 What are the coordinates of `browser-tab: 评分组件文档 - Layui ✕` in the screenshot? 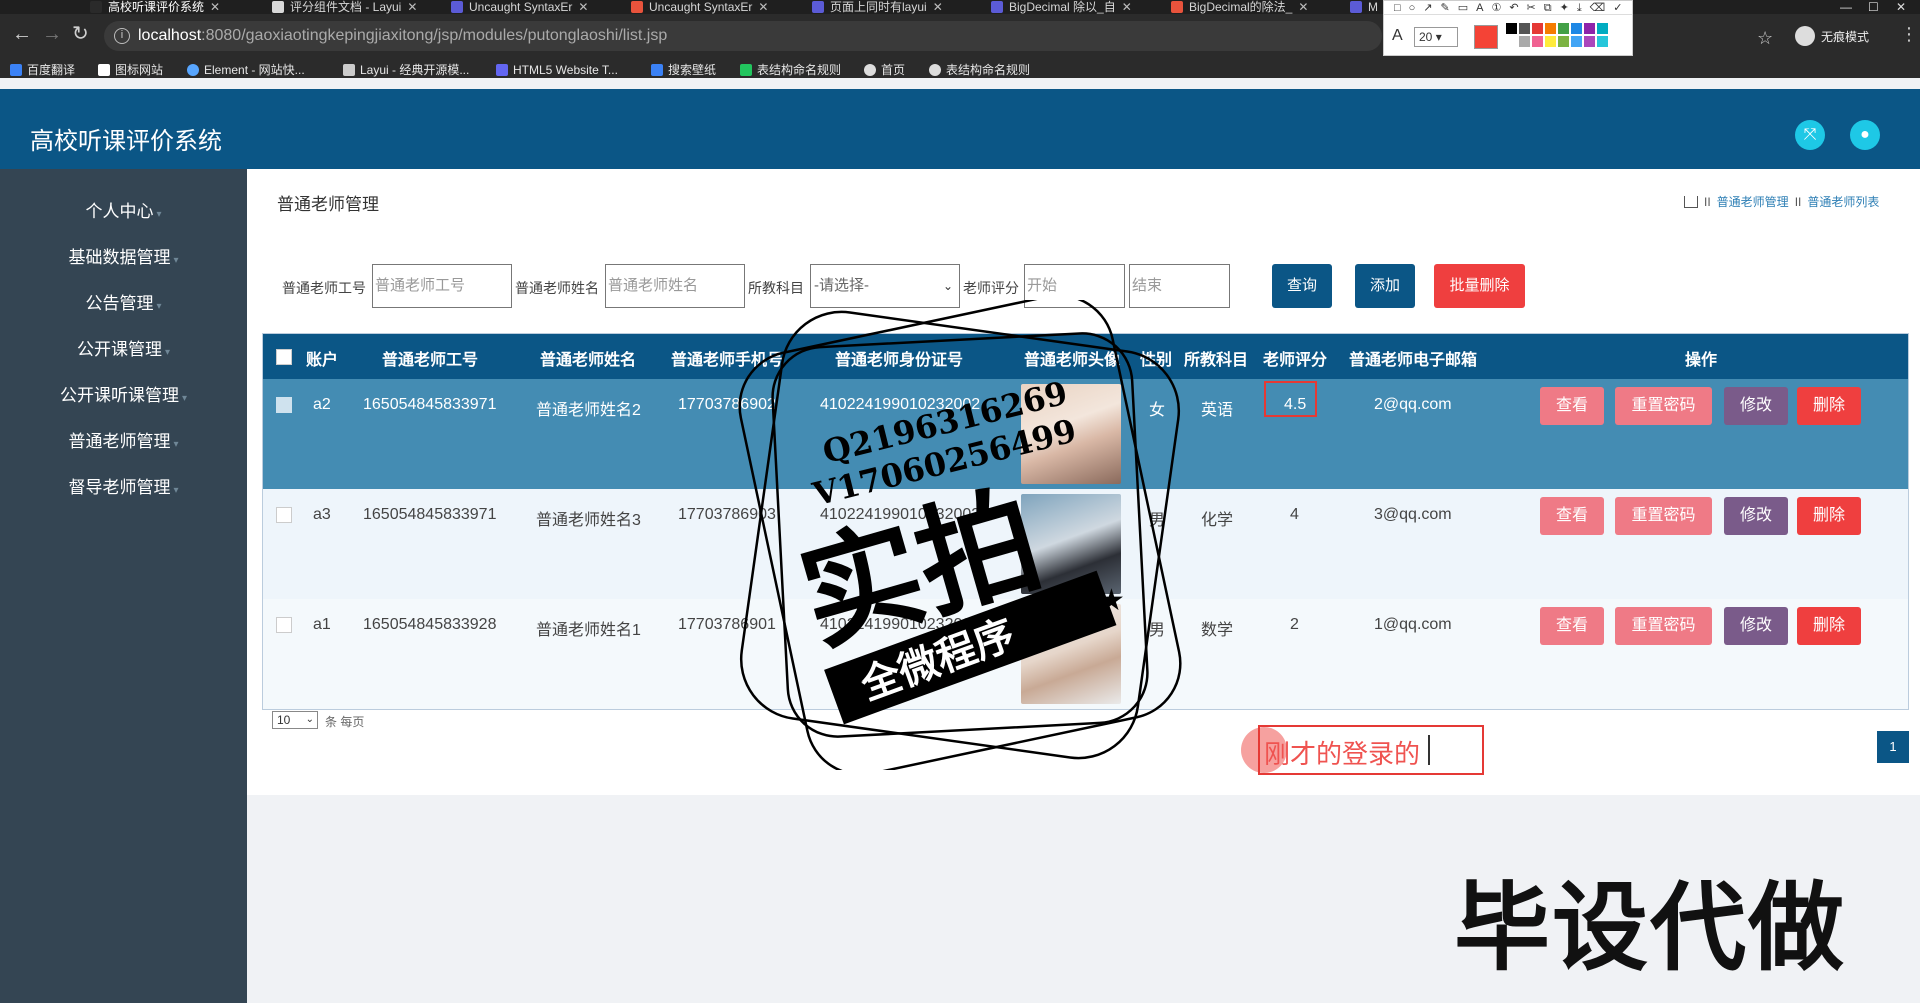 It's located at (347, 7).